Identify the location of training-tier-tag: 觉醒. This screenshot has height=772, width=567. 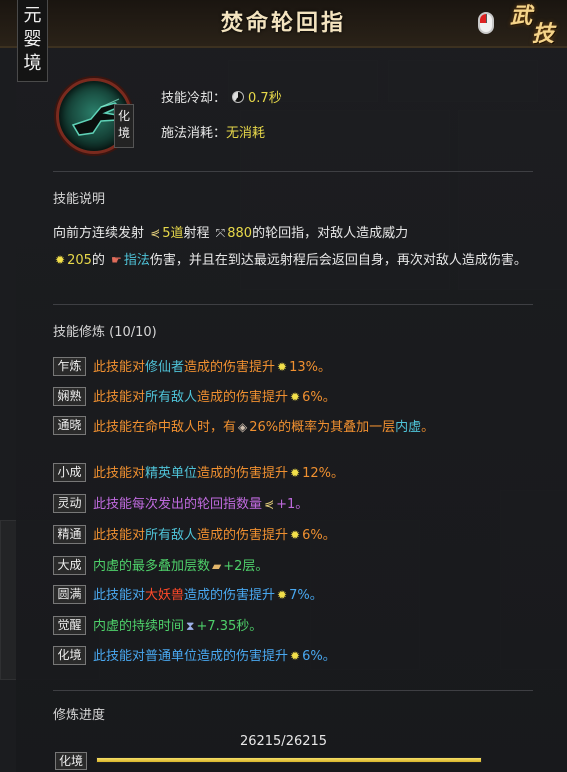
(69, 625).